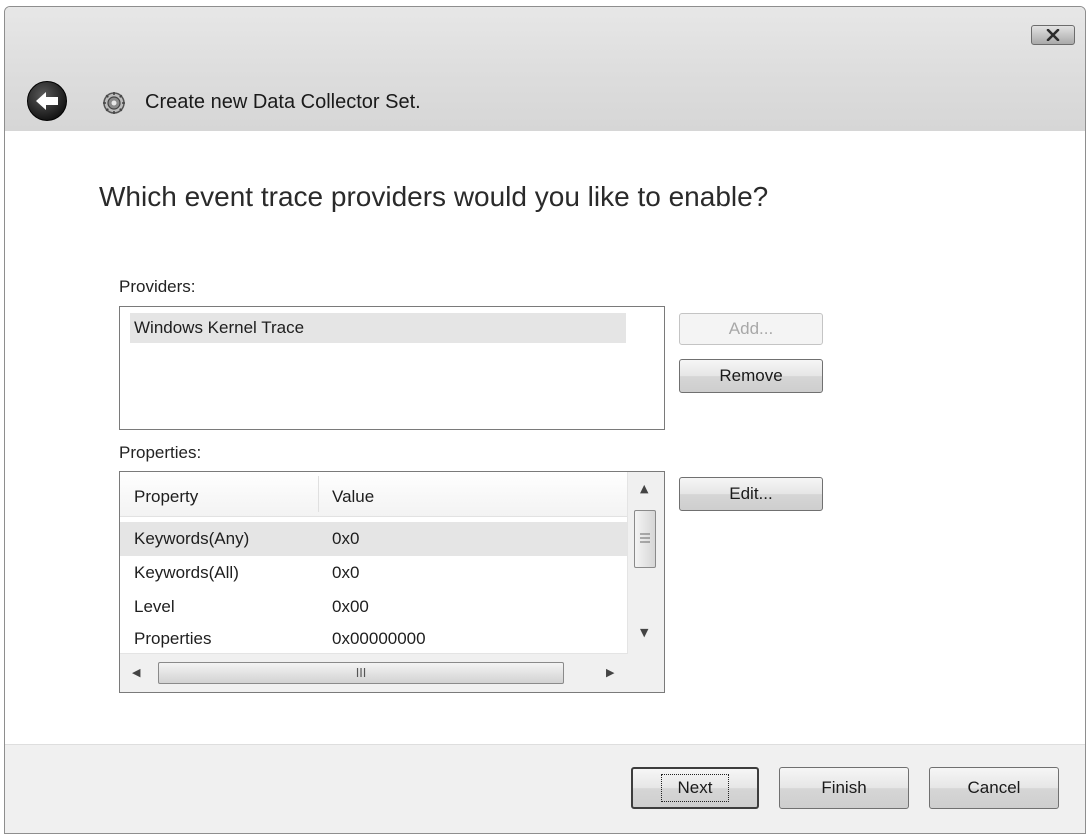 The width and height of the screenshot is (1088, 836). I want to click on scroll-up-icon: ▲, so click(644, 488).